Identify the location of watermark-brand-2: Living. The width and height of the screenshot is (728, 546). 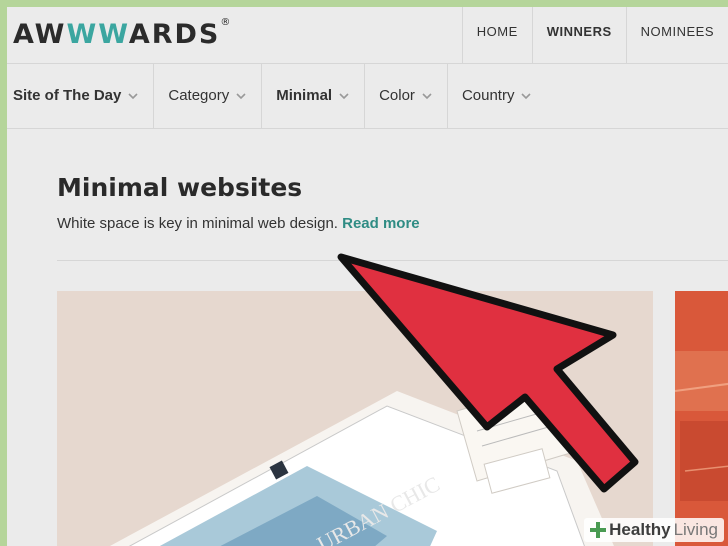
(695, 529).